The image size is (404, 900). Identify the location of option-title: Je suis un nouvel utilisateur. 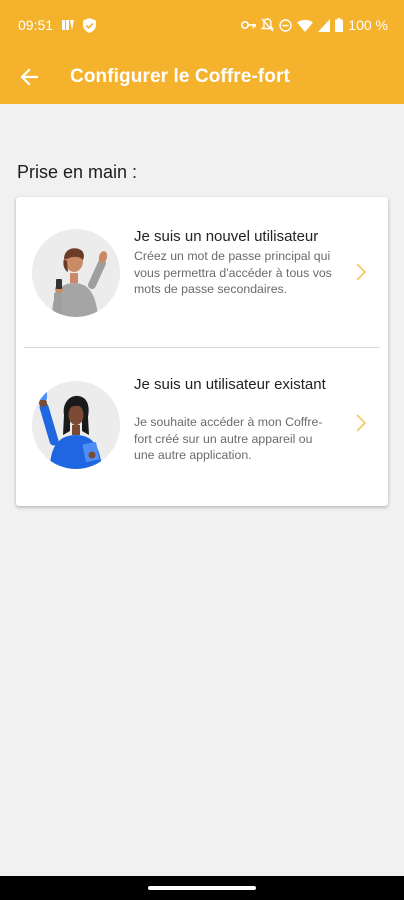
(226, 236).